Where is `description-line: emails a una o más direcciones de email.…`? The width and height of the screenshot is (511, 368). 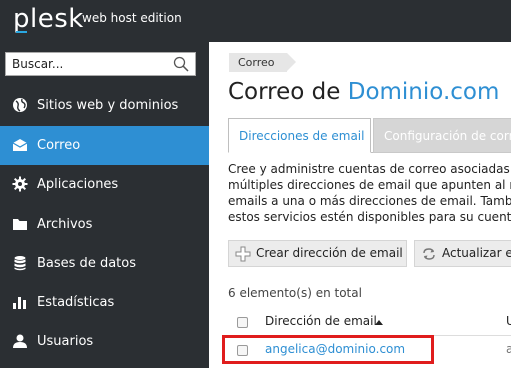 description-line: emails a una o más direcciones de email.… is located at coordinates (369, 201).